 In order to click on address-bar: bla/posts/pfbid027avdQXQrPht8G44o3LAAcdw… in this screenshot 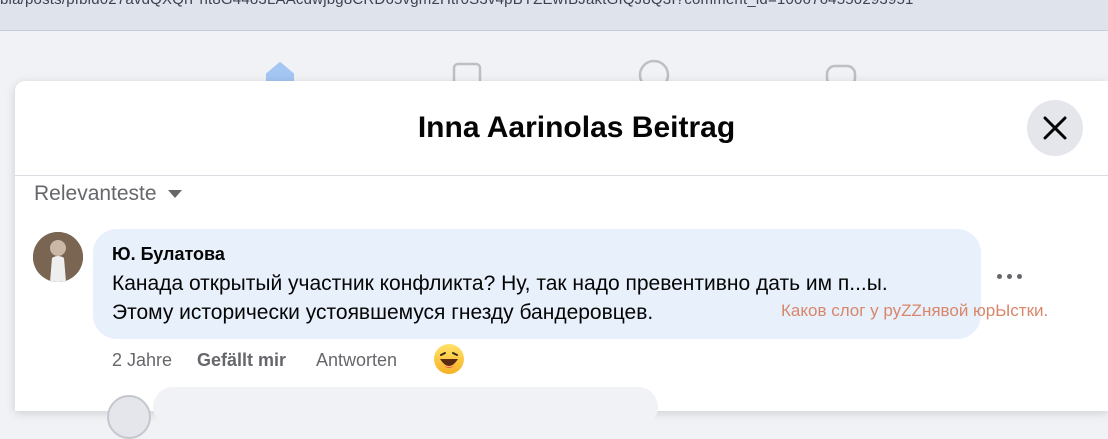, I will do `click(554, 15)`.